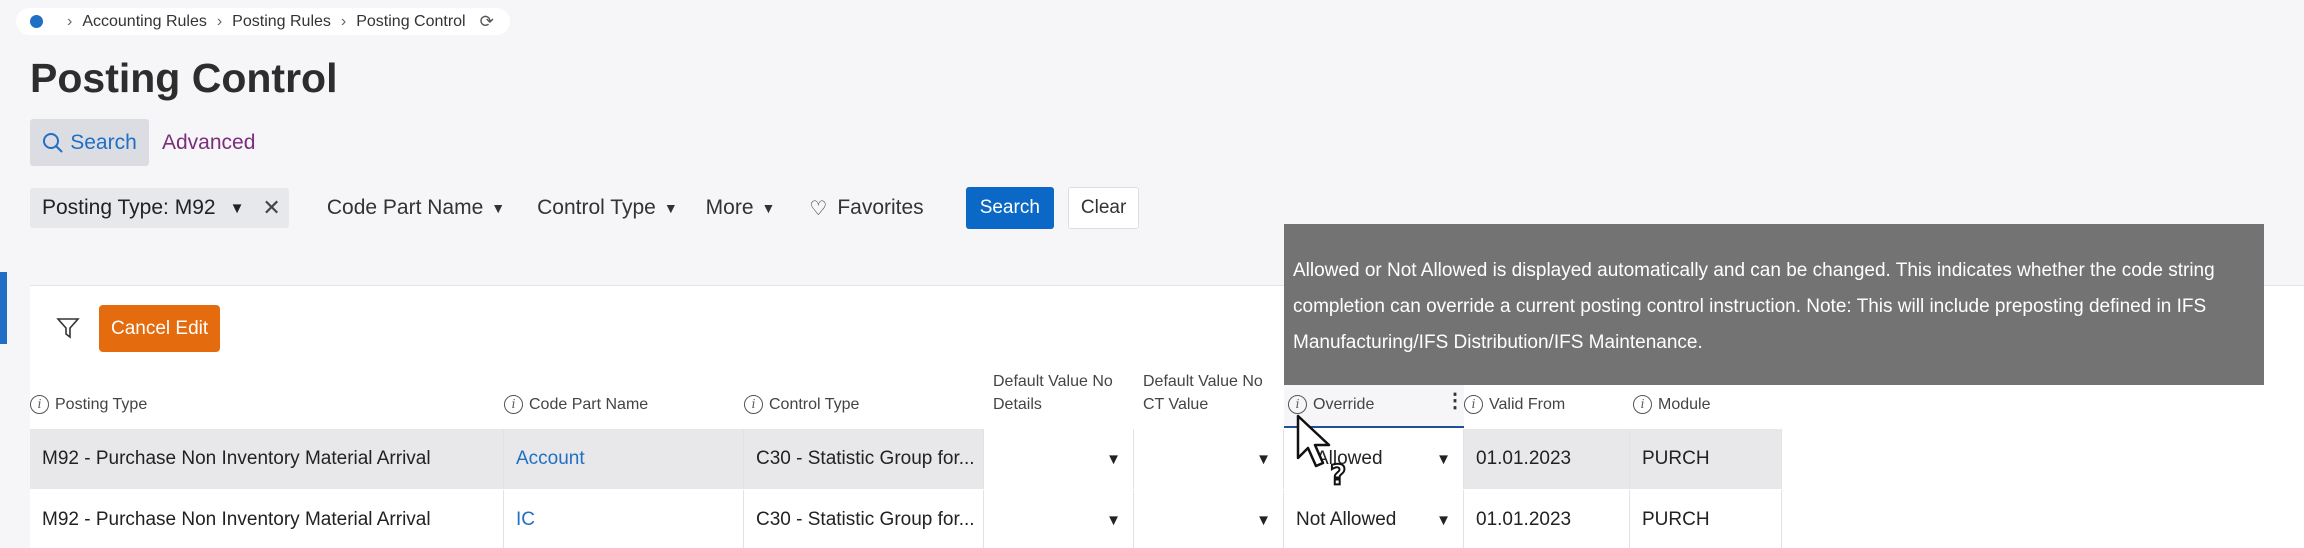  I want to click on cancel-edit-button: Cancel Edit, so click(160, 328).